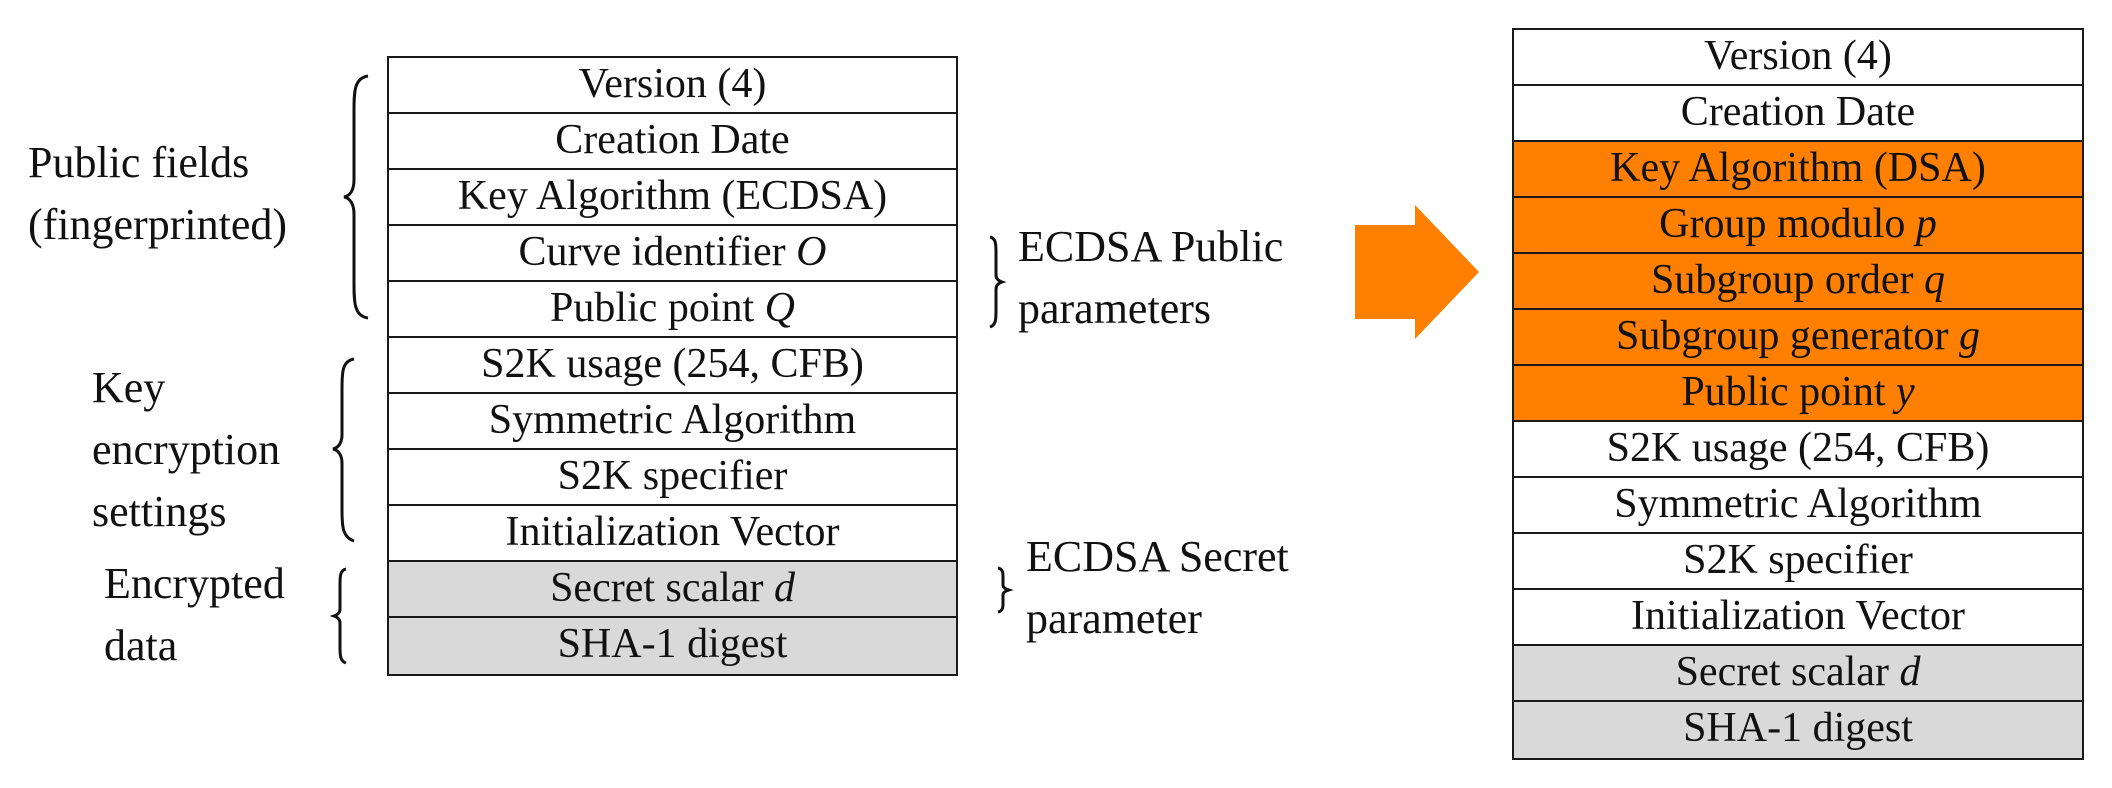 This screenshot has height=788, width=2112. I want to click on field-label: Subgroup generator, so click(1787, 336).